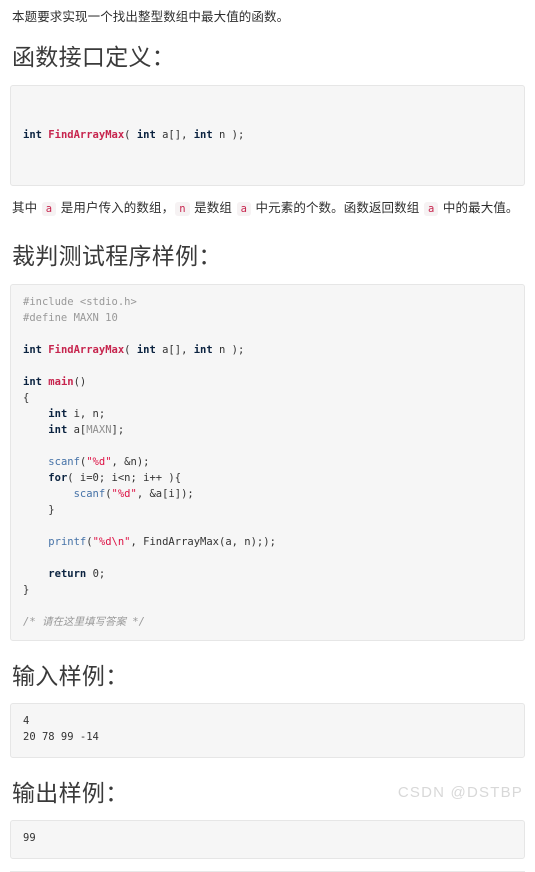  I want to click on code-line: printf("%d\n", FindArrayMax(a, n););, so click(267, 542).